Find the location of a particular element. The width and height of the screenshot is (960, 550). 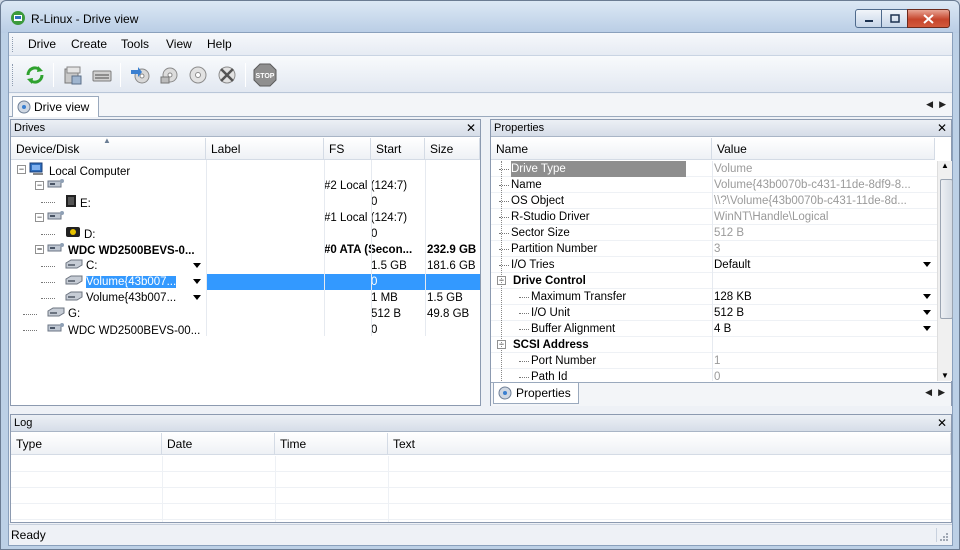

property-row: I/O Tries Default is located at coordinates (714, 265).